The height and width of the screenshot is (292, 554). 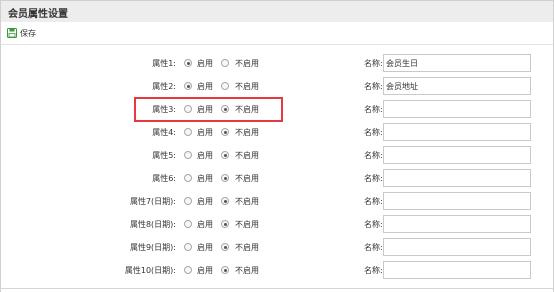 What do you see at coordinates (277, 64) in the screenshot?
I see `attribute-row-1: 属性1: 启用 不启用 名称:` at bounding box center [277, 64].